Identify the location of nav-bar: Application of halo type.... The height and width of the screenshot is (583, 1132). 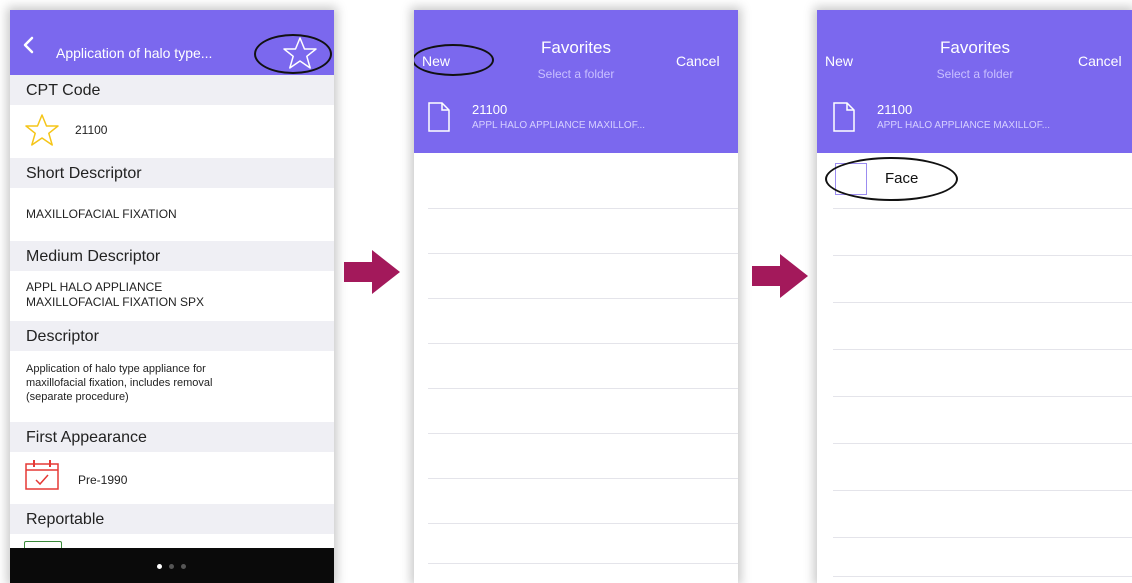
(172, 42).